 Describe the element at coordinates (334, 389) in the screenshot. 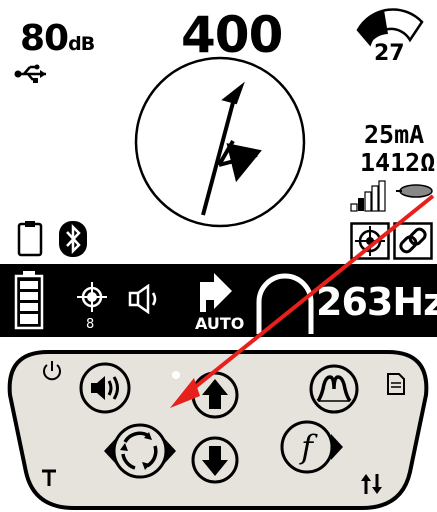

I see `peak-mode-button` at that location.